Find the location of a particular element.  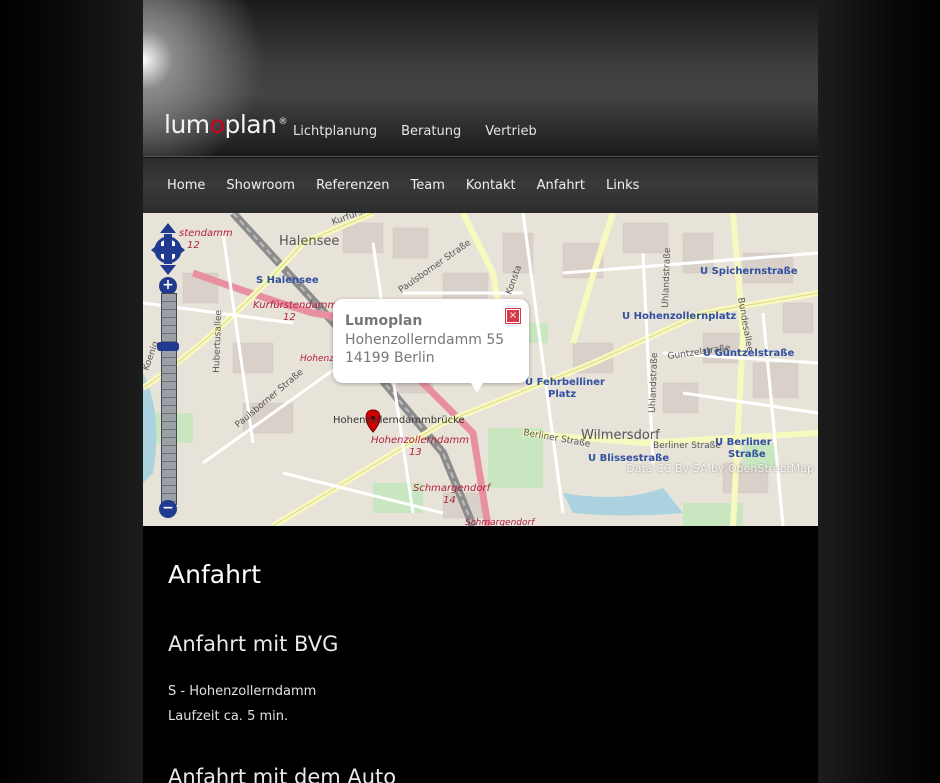

nav-referenzen: Referenzen is located at coordinates (352, 185).